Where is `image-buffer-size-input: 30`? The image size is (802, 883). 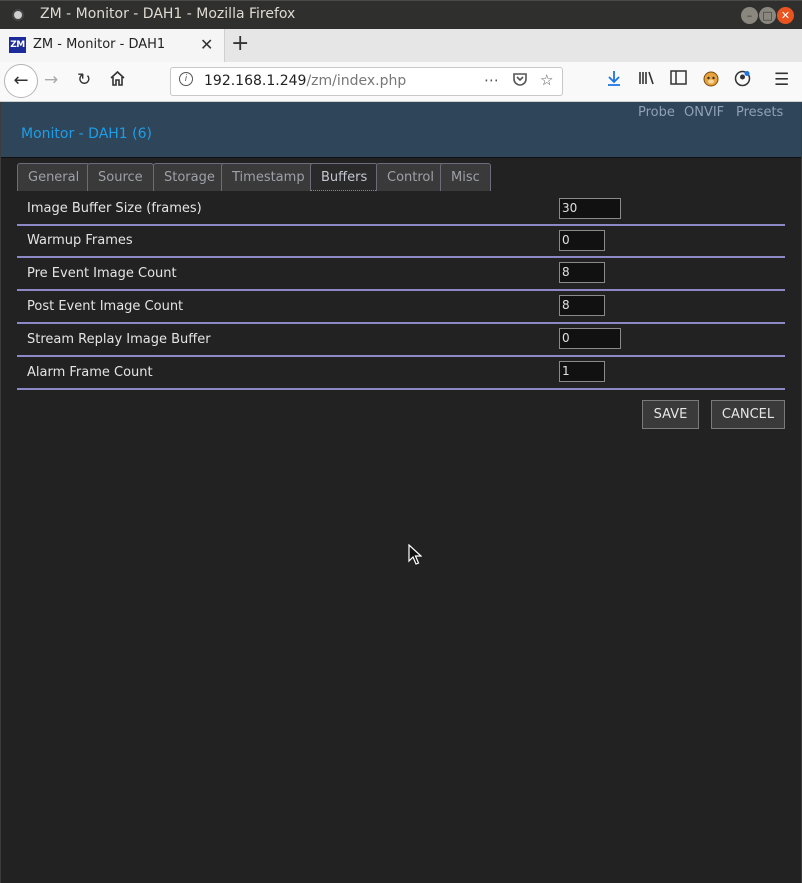
image-buffer-size-input: 30 is located at coordinates (590, 208).